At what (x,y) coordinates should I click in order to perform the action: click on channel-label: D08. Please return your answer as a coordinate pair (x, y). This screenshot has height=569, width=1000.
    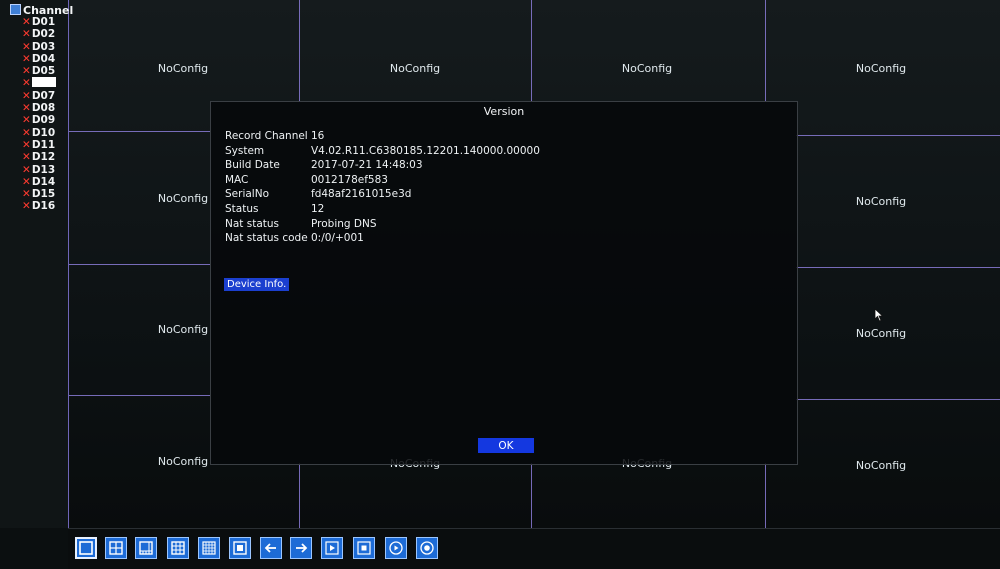
    Looking at the image, I should click on (43, 108).